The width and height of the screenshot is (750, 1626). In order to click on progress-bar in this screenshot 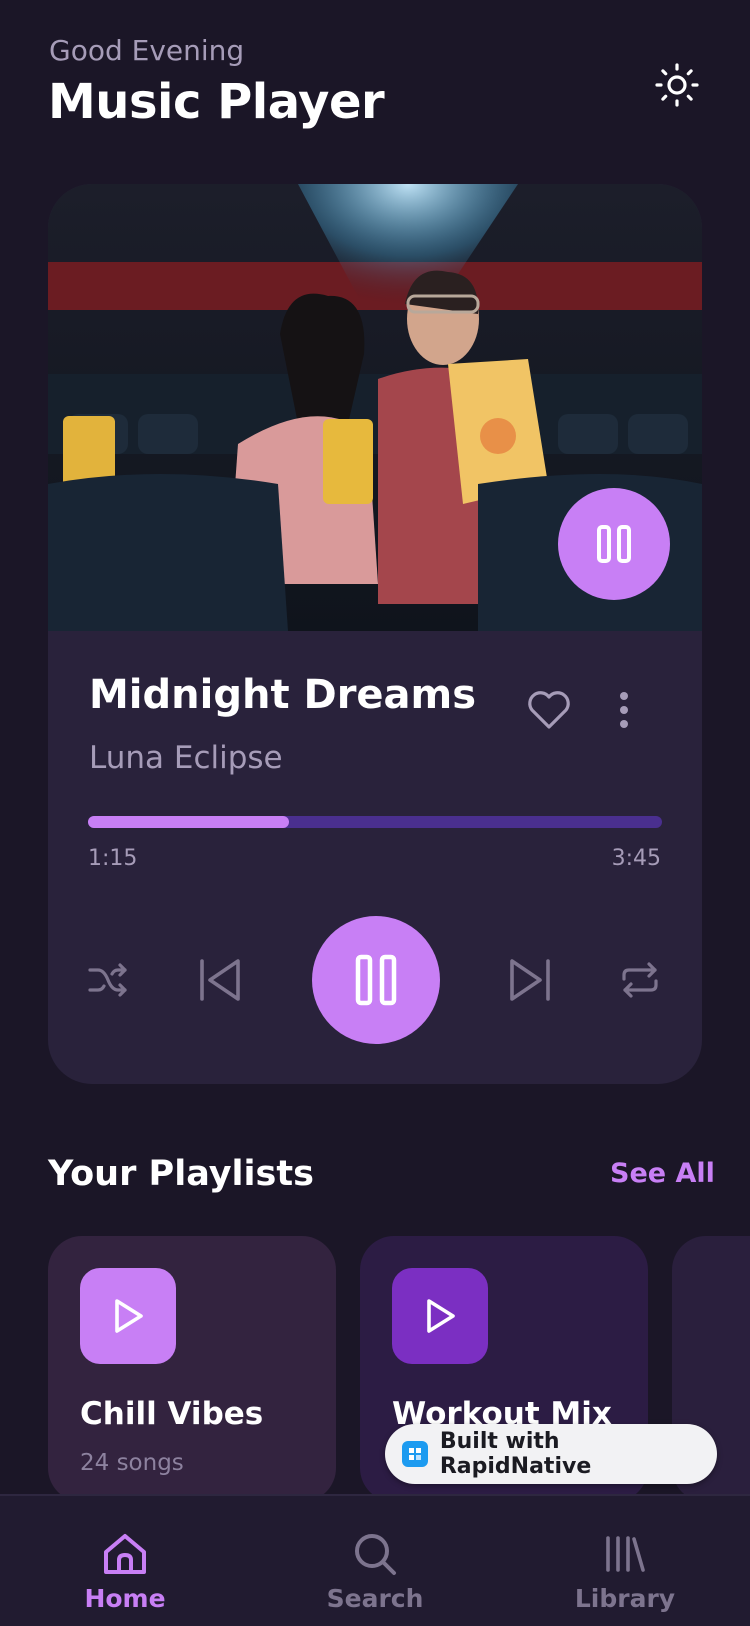, I will do `click(375, 822)`.